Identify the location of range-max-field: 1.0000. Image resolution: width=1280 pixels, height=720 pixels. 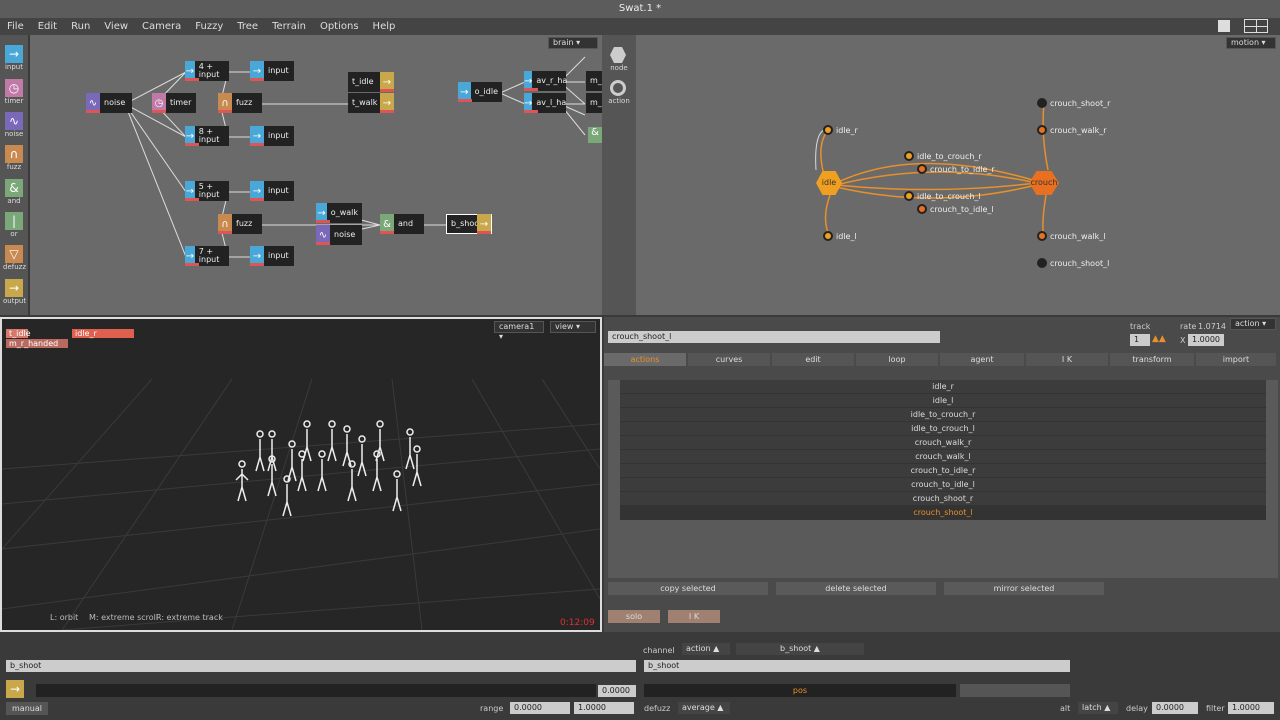
(604, 708).